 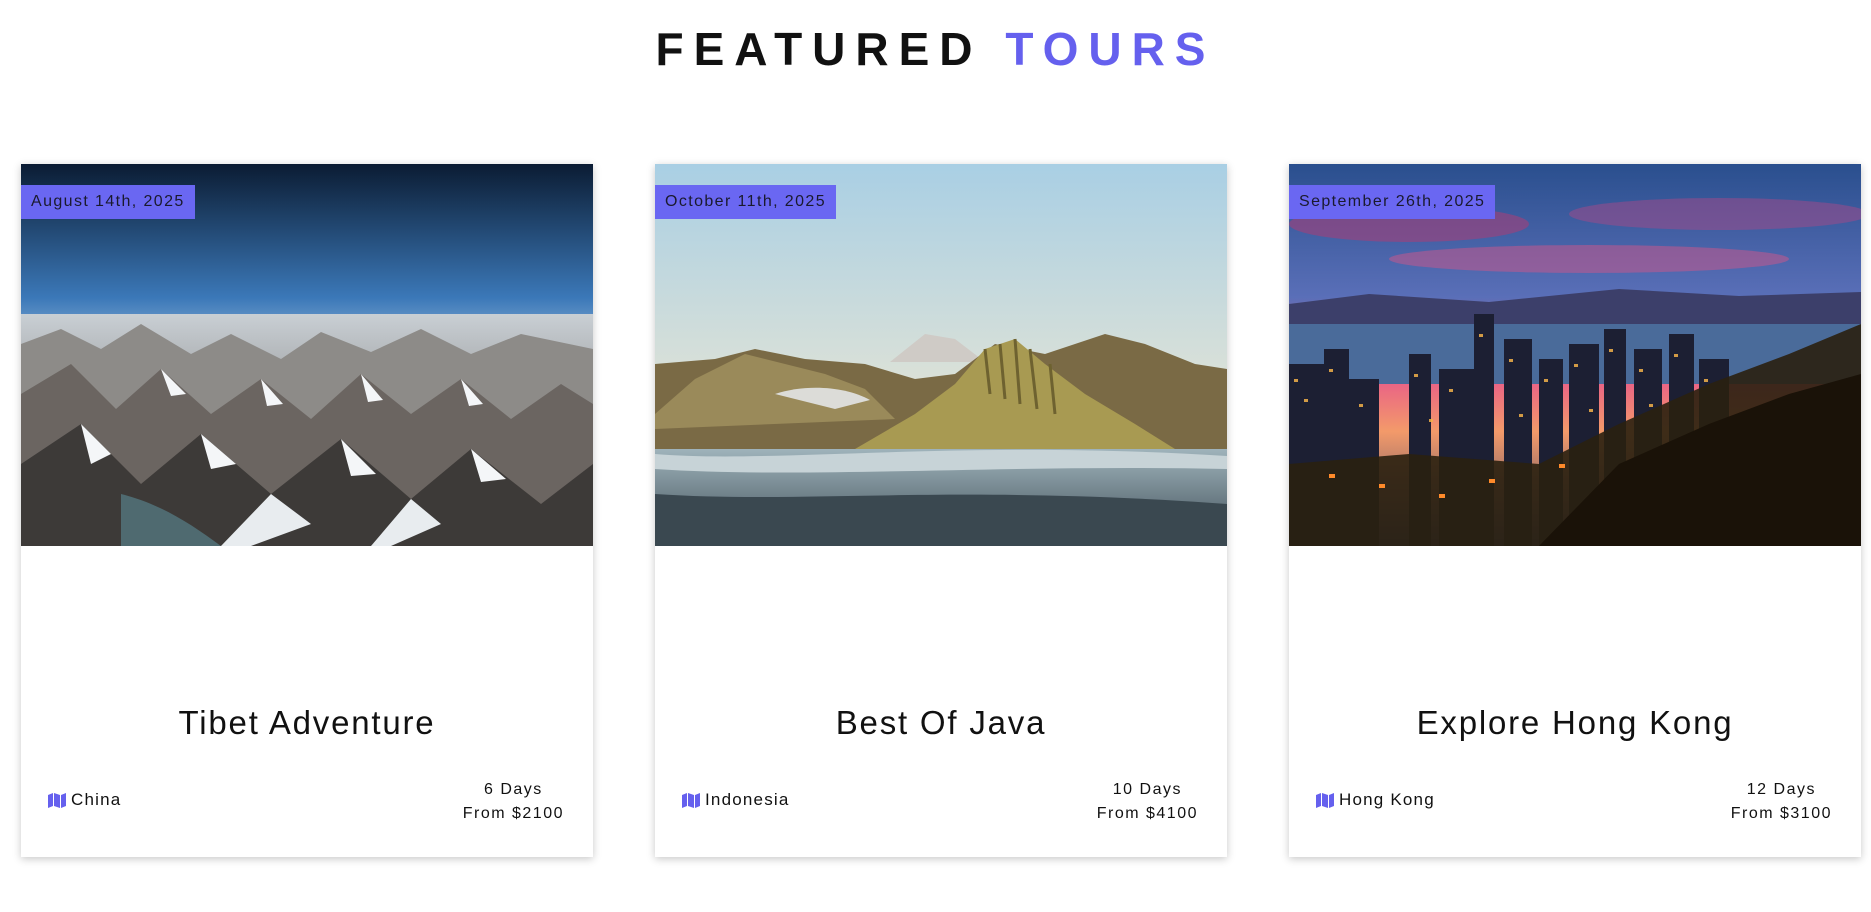 I want to click on tour-meta: 10 Days From $4100, so click(x=1147, y=802).